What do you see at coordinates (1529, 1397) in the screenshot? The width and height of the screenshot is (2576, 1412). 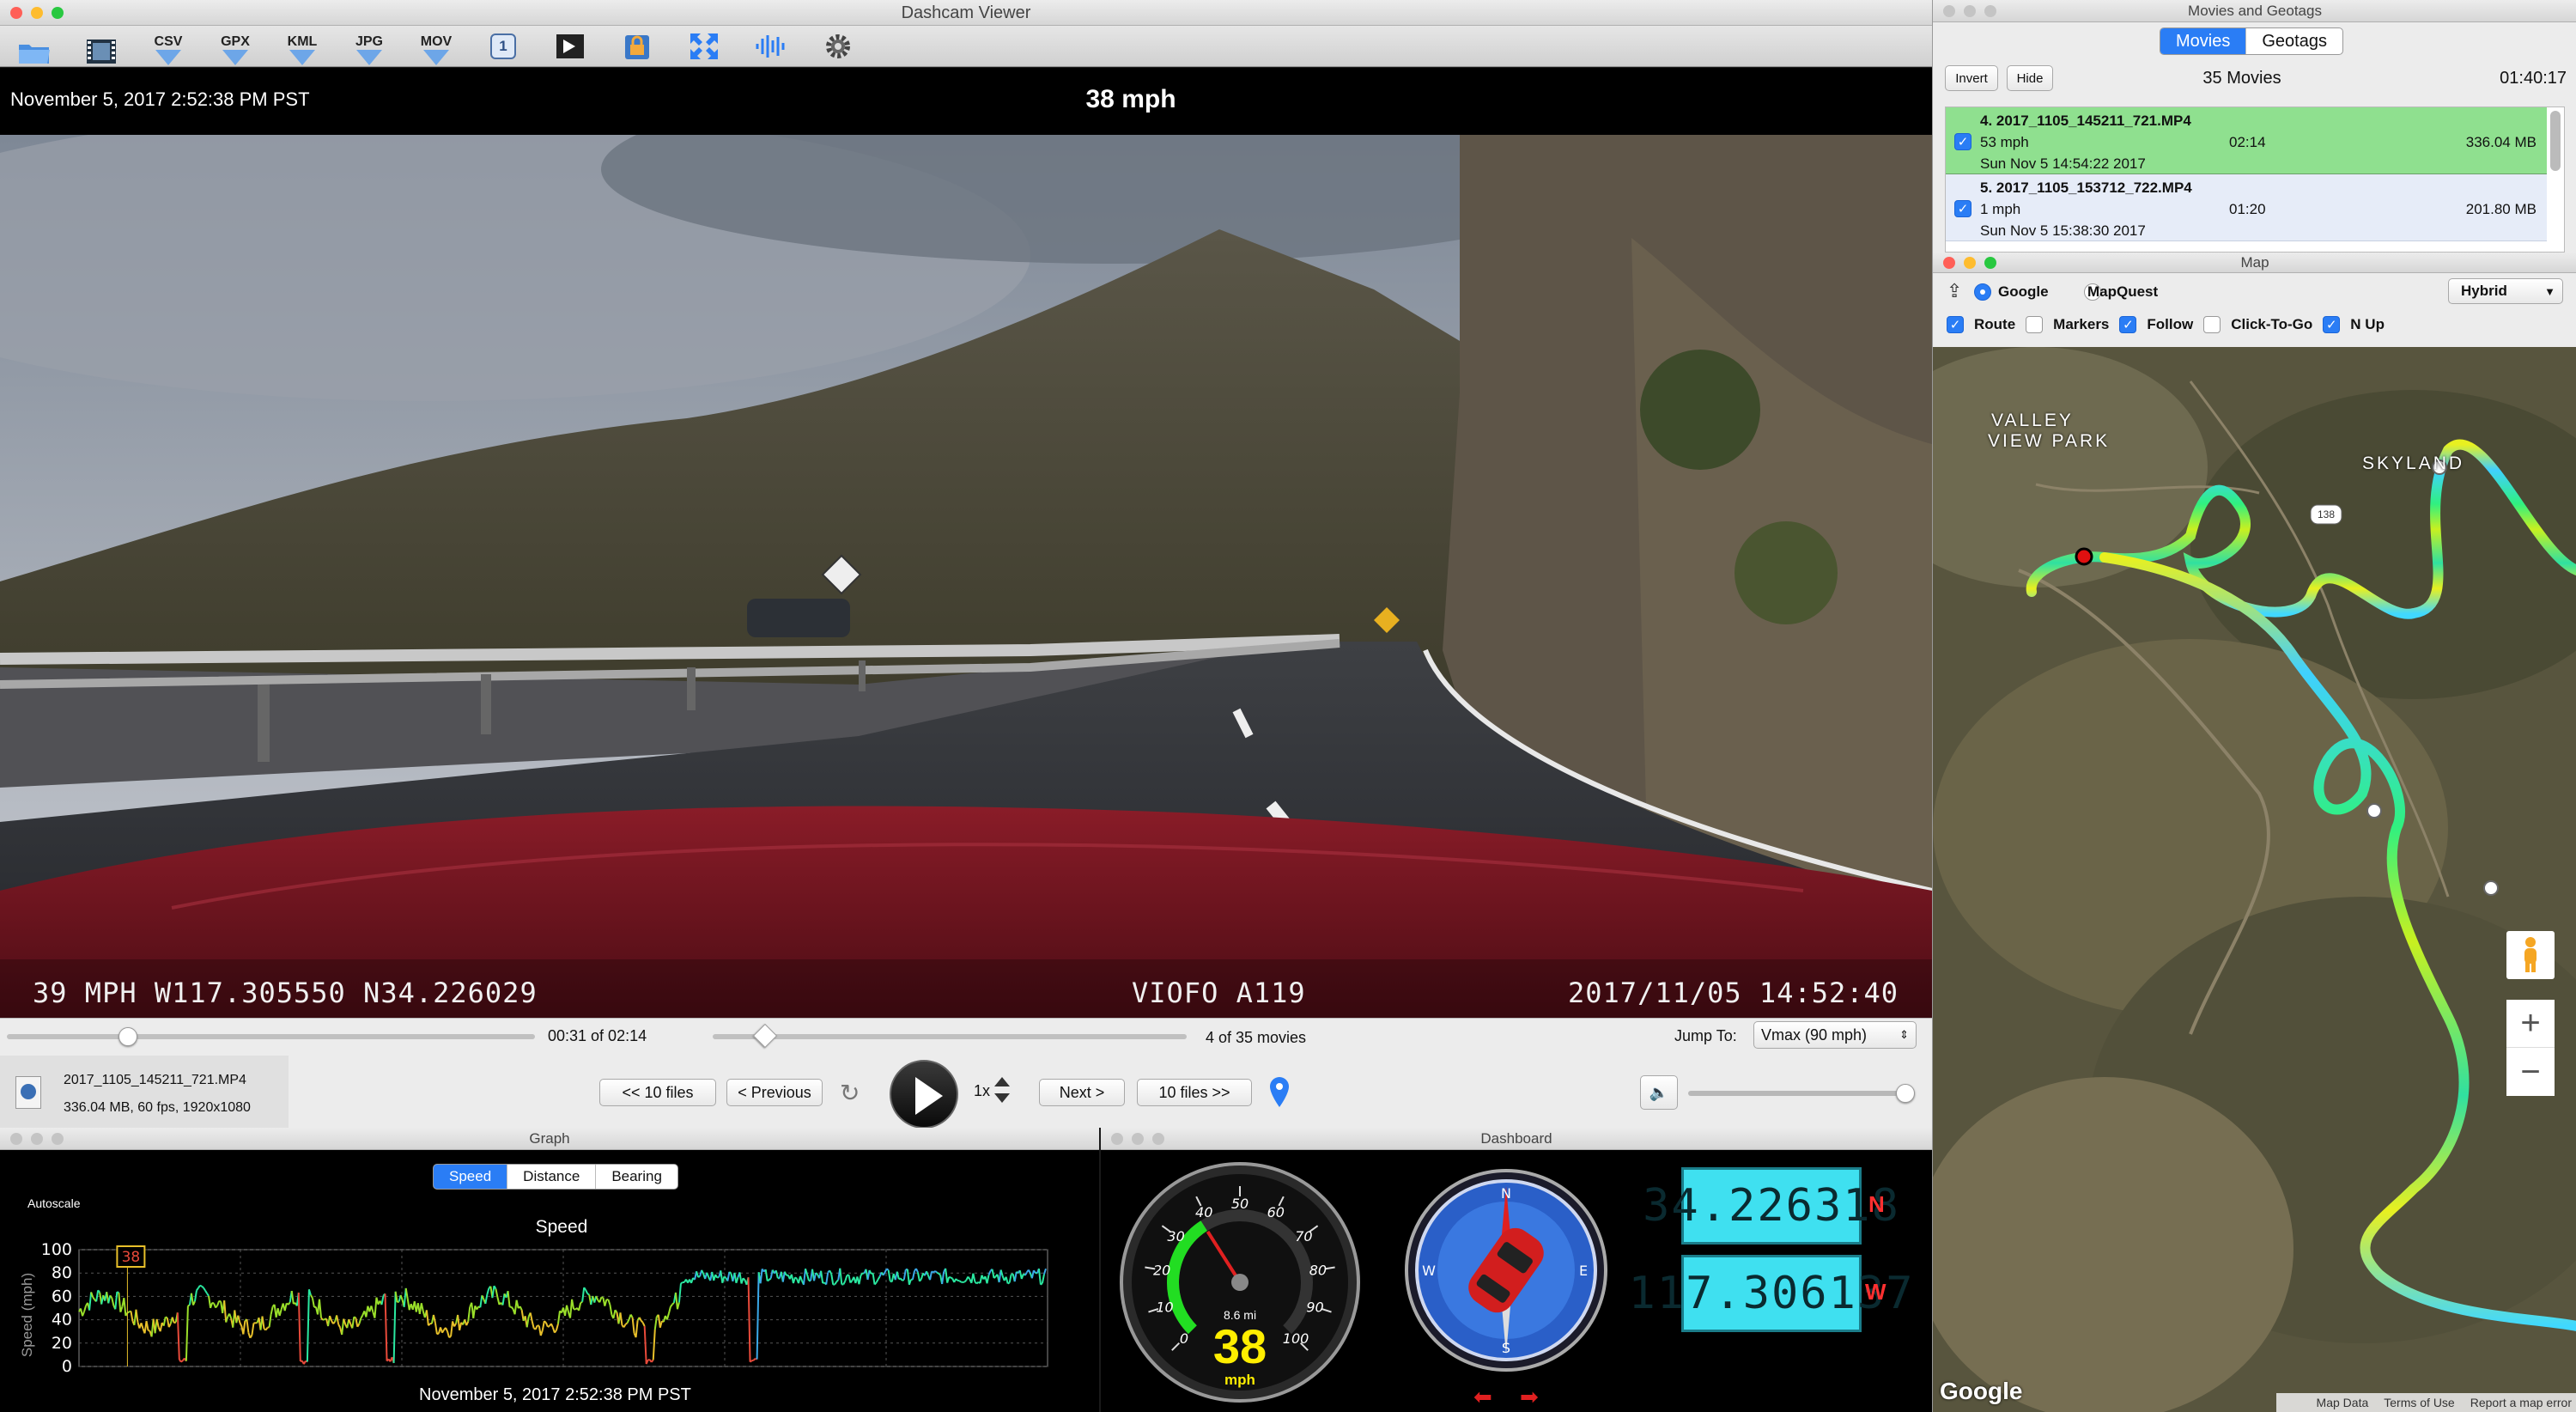 I see `heading-right-arrow: ➡` at bounding box center [1529, 1397].